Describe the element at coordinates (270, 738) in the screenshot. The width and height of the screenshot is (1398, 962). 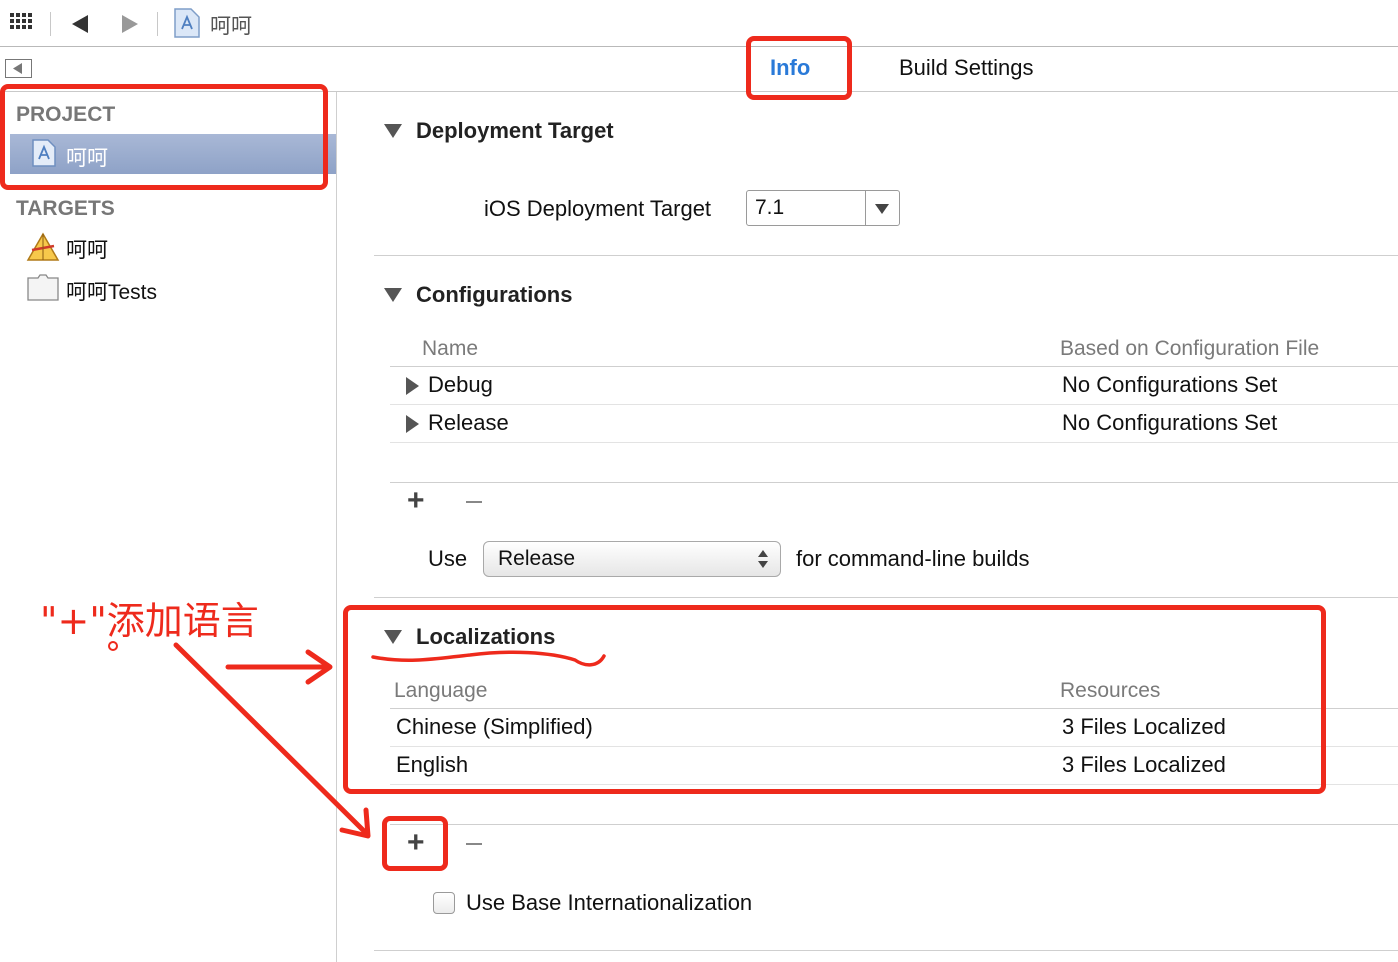
I see `arrow-diagonal-line` at that location.